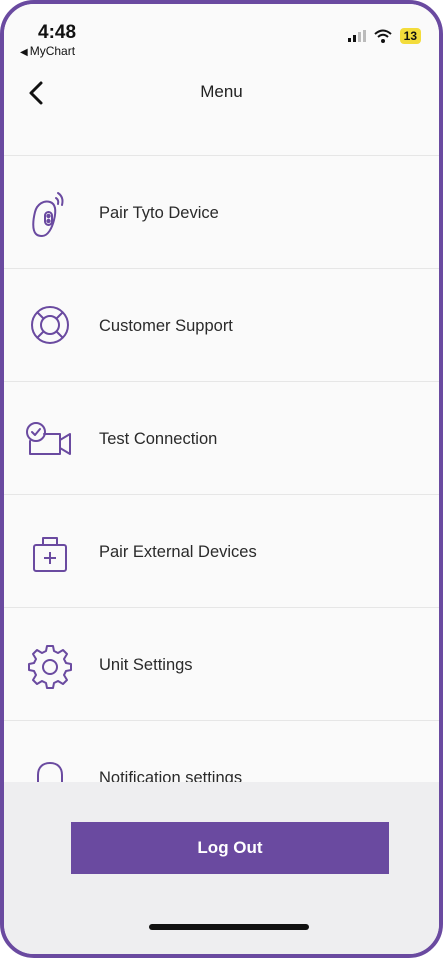  I want to click on logout-button: Log Out, so click(230, 848).